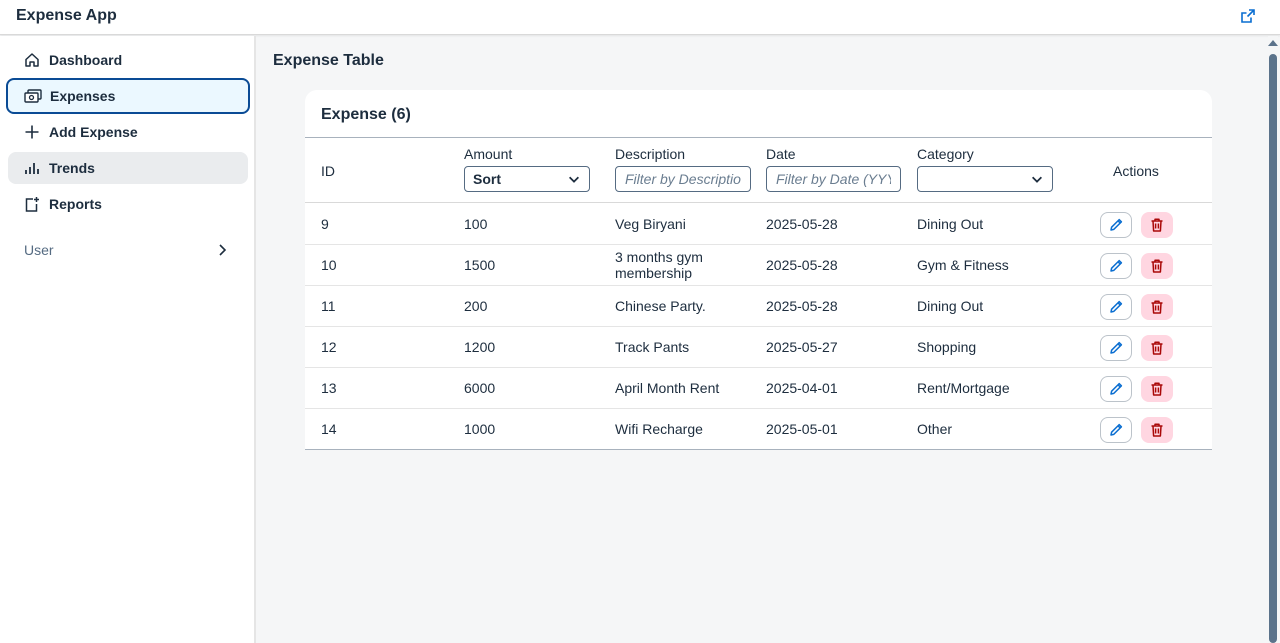 The height and width of the screenshot is (643, 1280). I want to click on nav-group-label: User, so click(39, 250).